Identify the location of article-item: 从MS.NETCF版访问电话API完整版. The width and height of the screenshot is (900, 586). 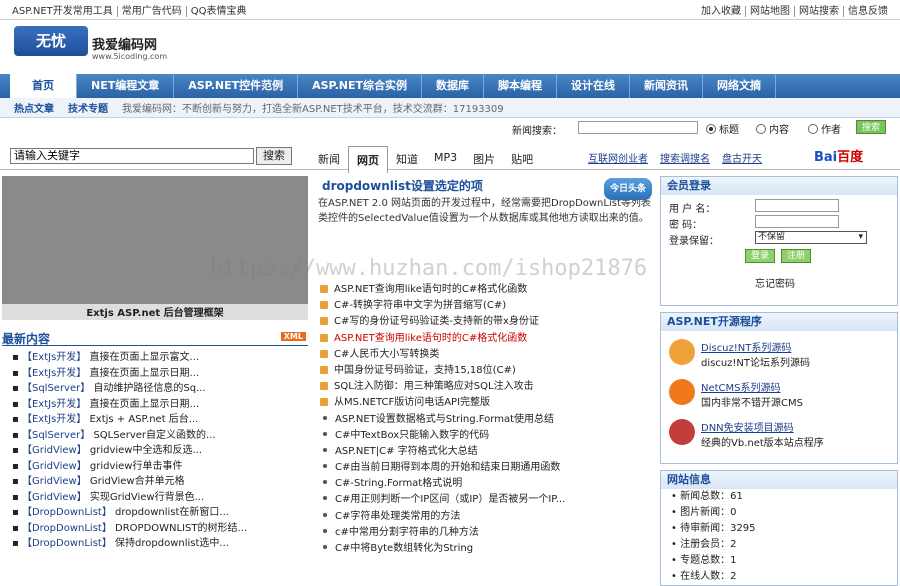
(486, 403).